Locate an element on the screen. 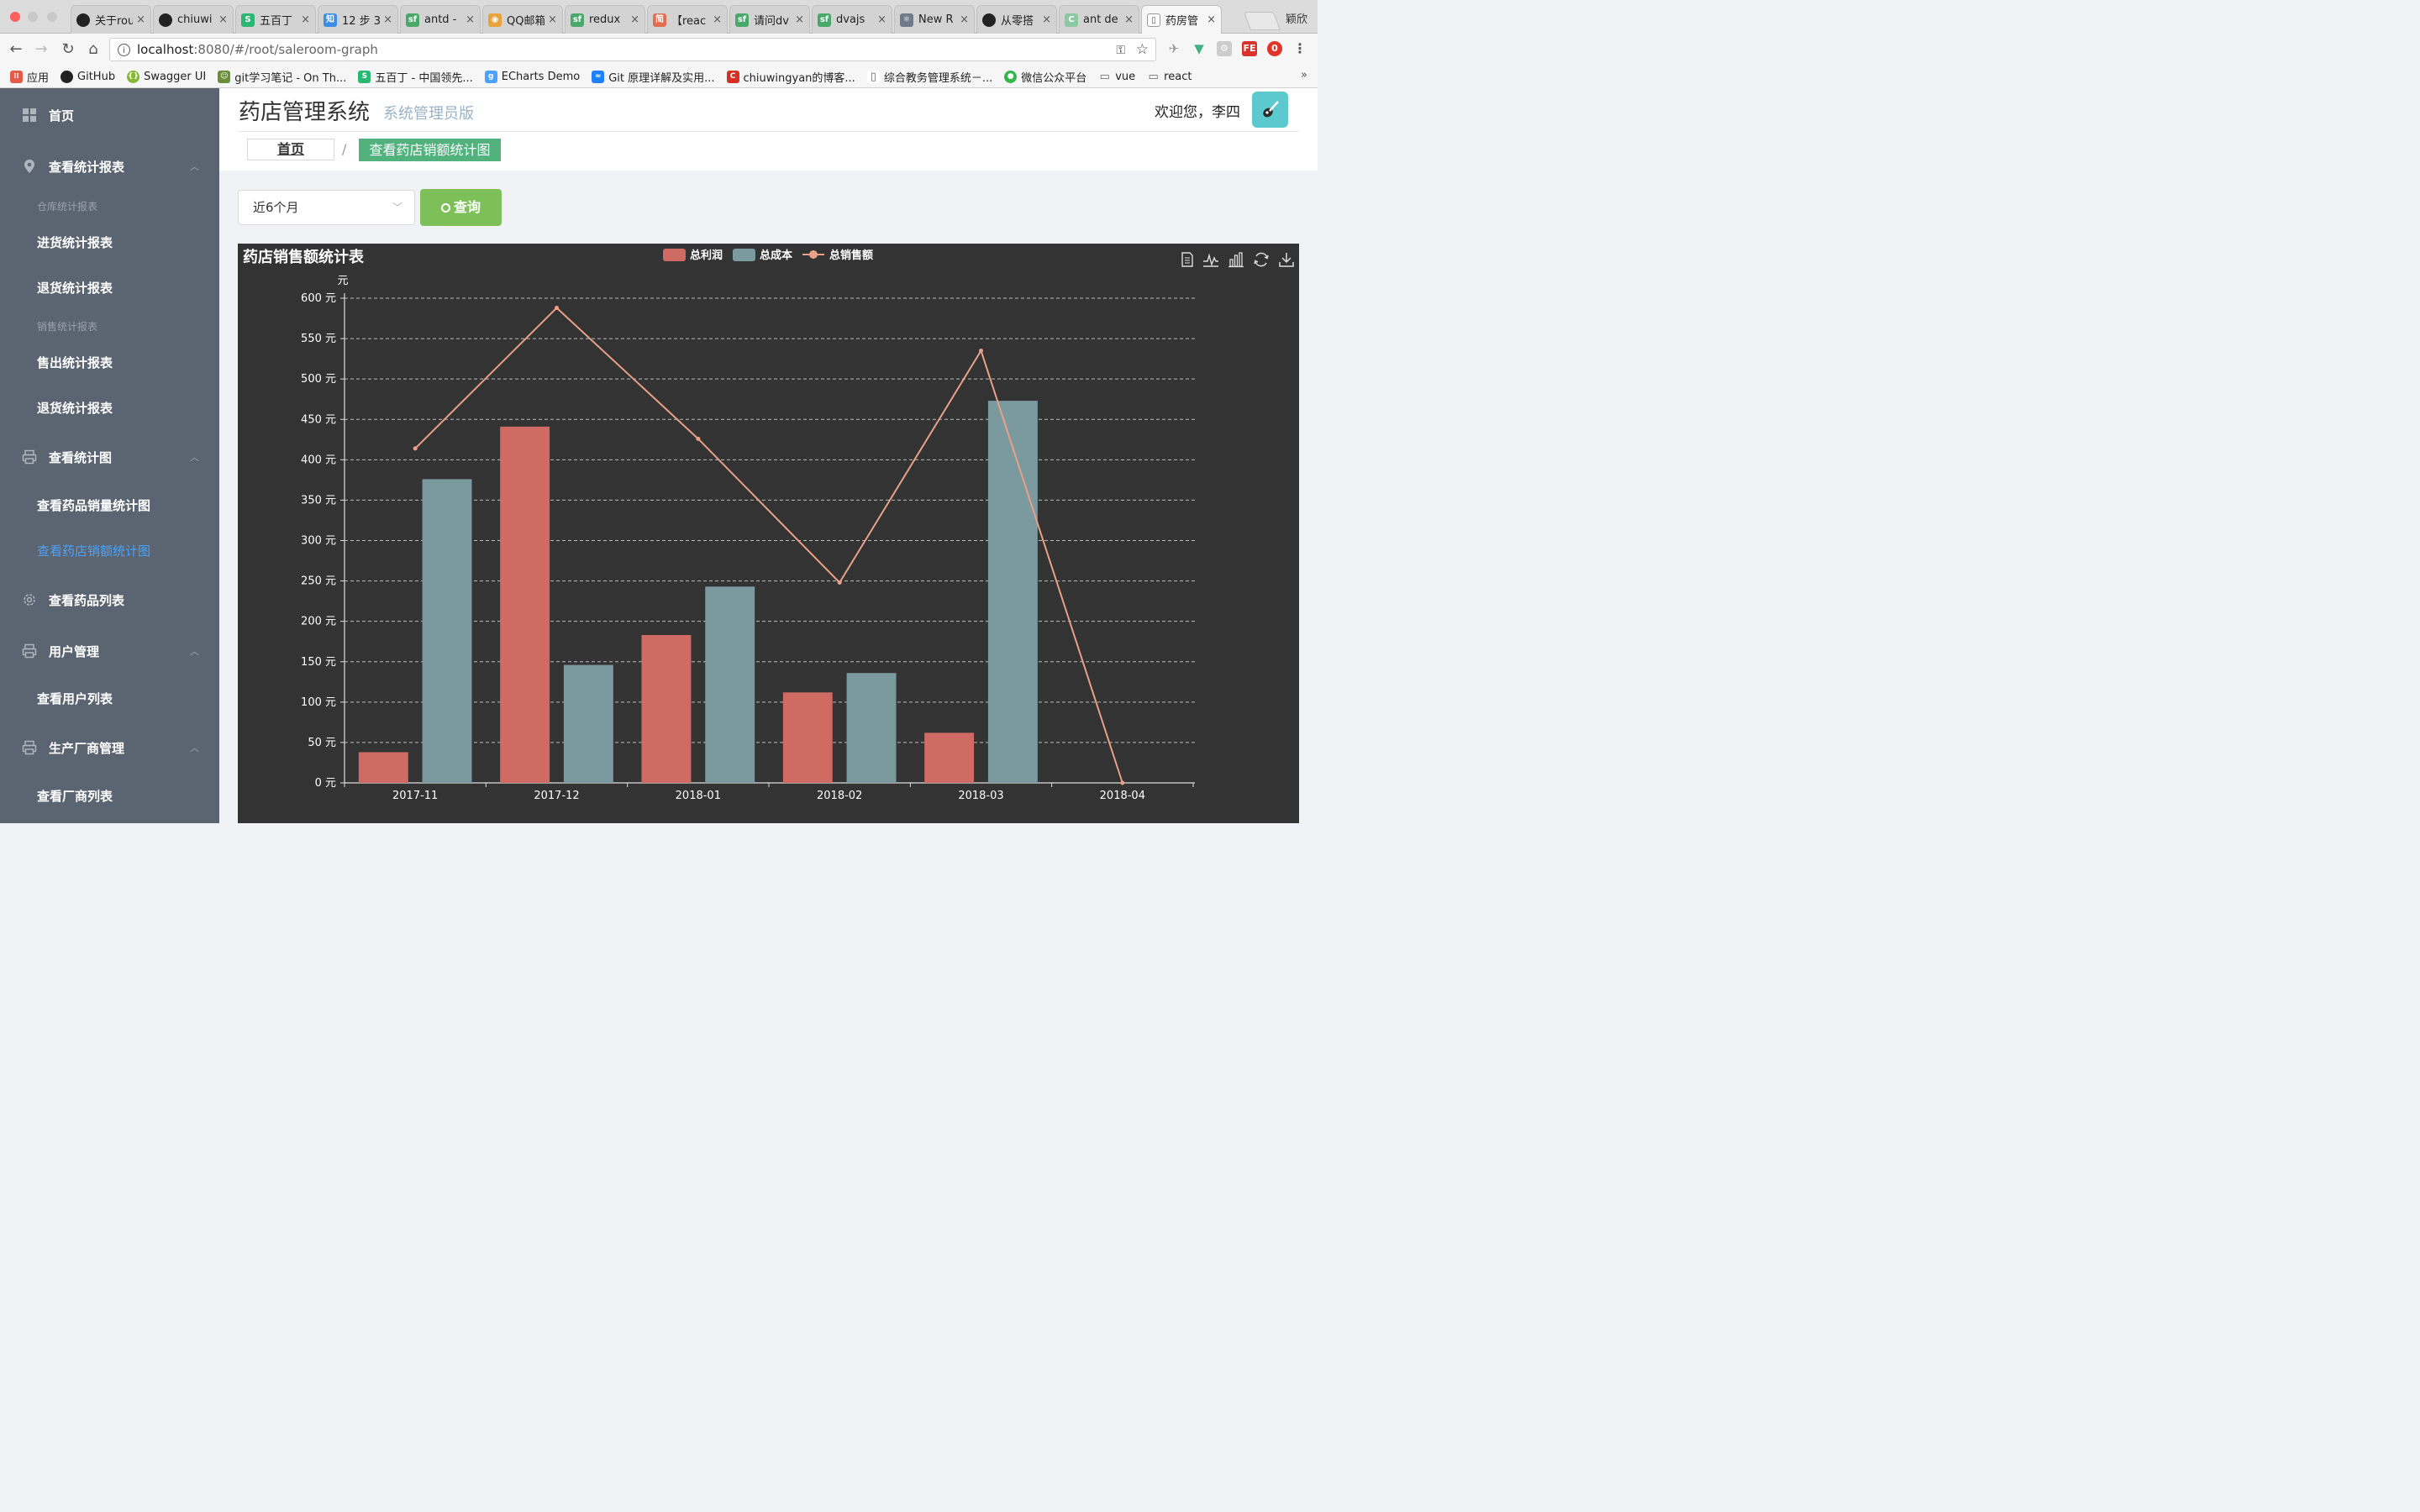 This screenshot has width=2420, height=1512. query-button: 查询 is located at coordinates (461, 207).